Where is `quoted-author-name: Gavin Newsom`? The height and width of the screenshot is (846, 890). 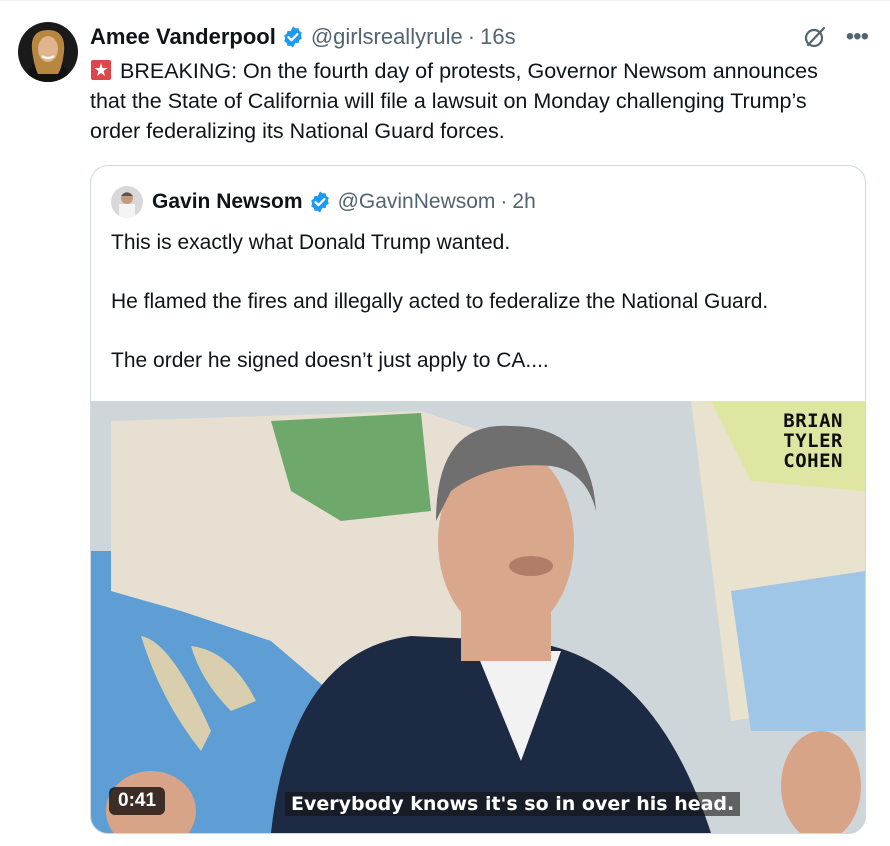
quoted-author-name: Gavin Newsom is located at coordinates (227, 201).